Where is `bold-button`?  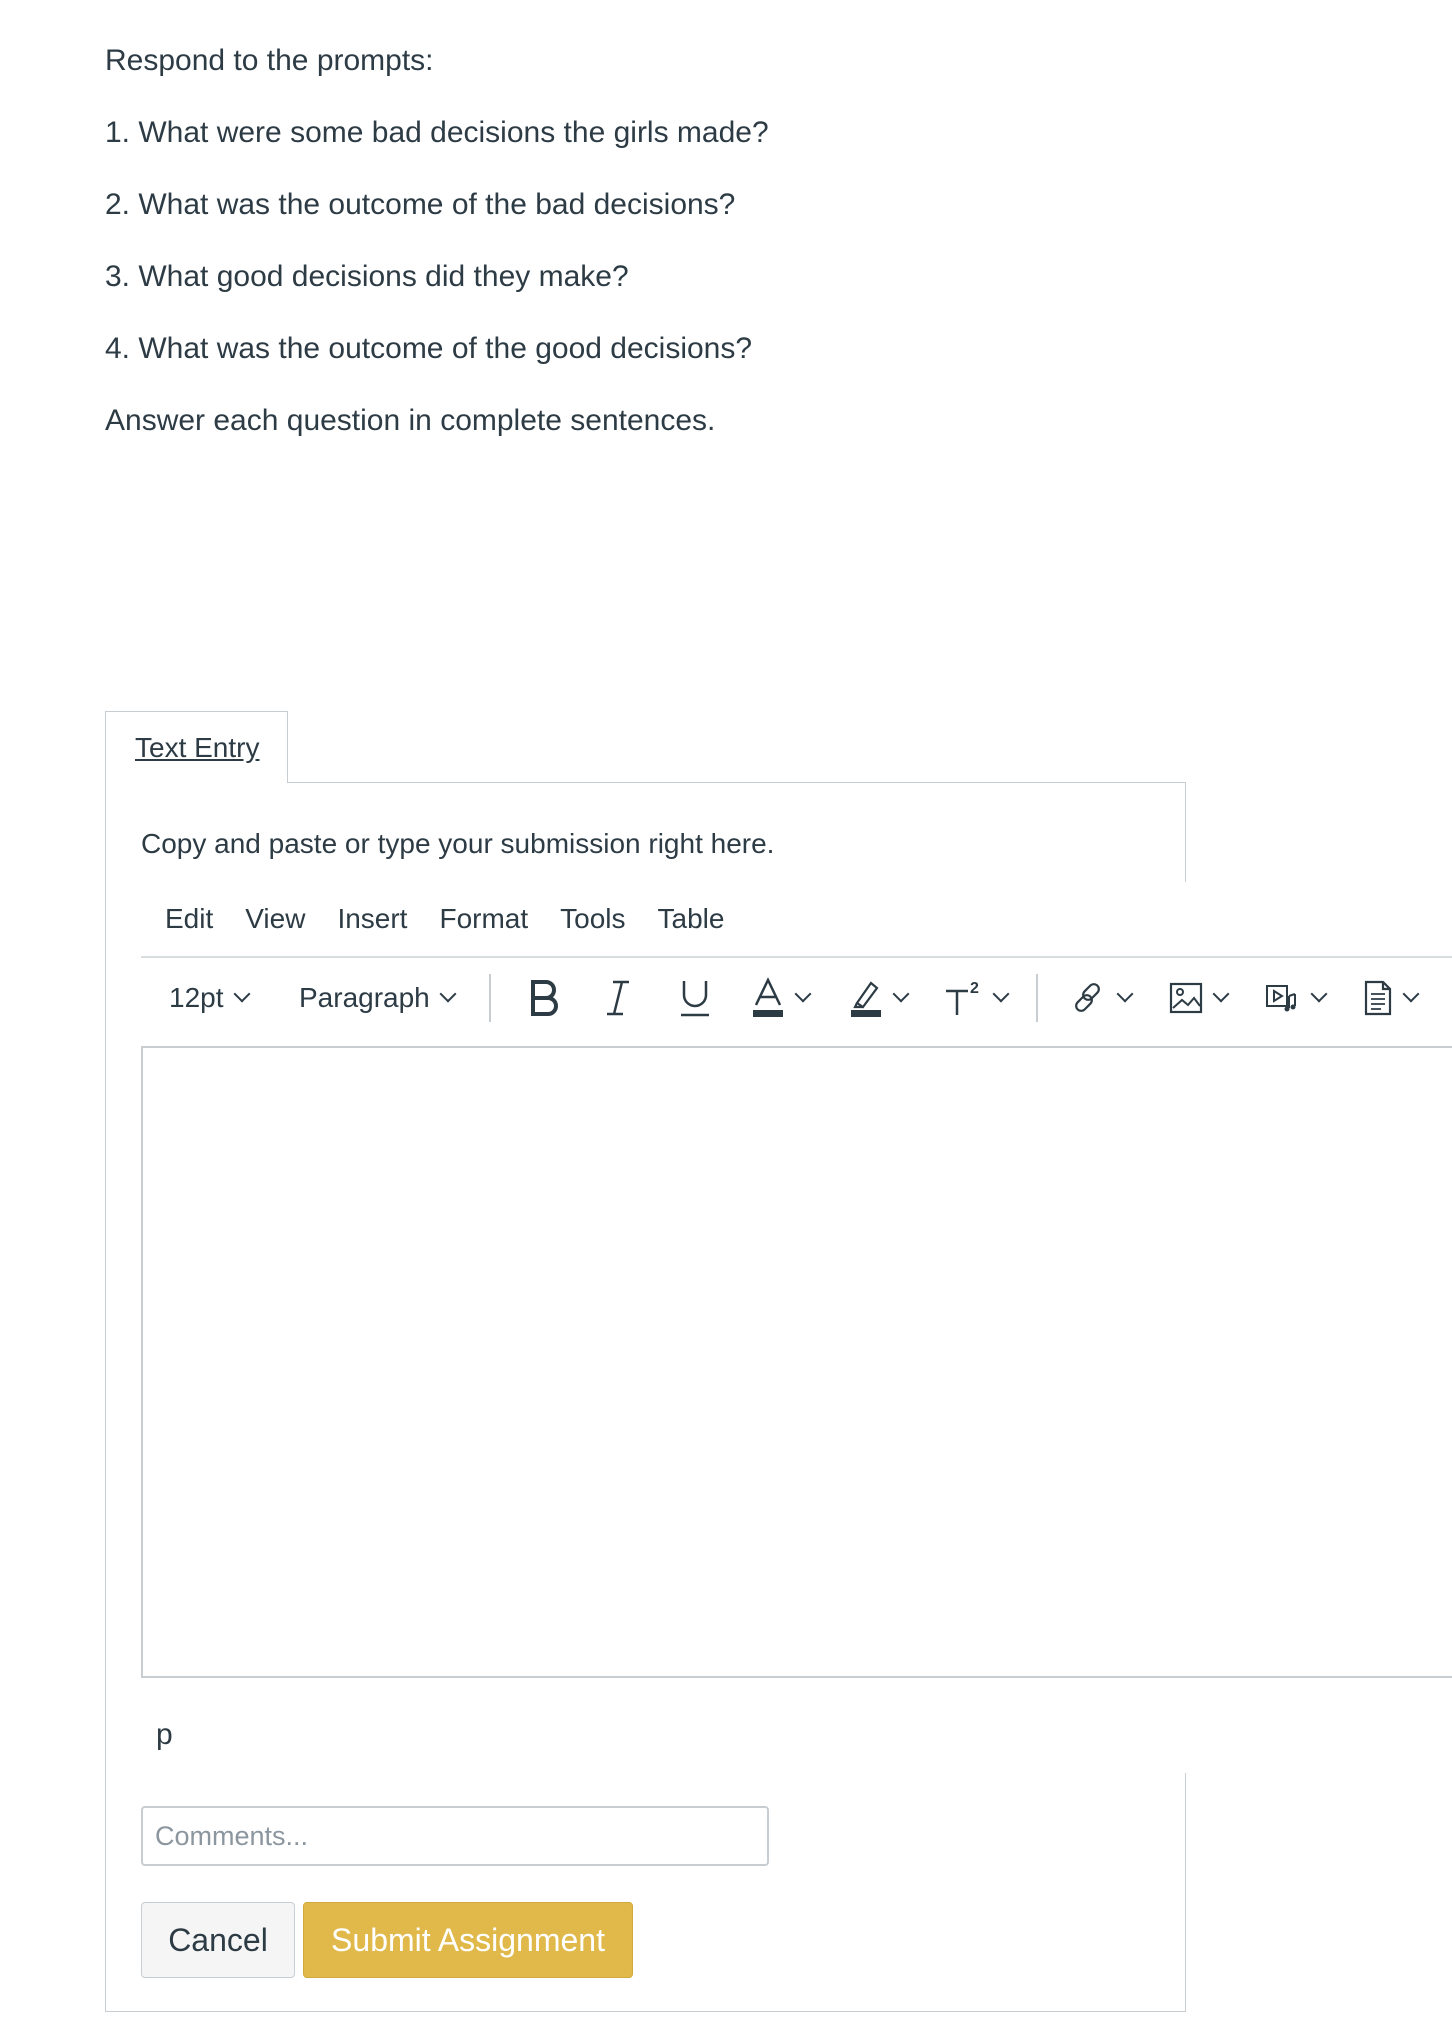
bold-button is located at coordinates (544, 998).